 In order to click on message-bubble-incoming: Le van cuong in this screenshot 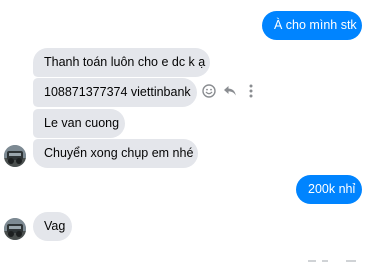, I will do `click(79, 123)`.